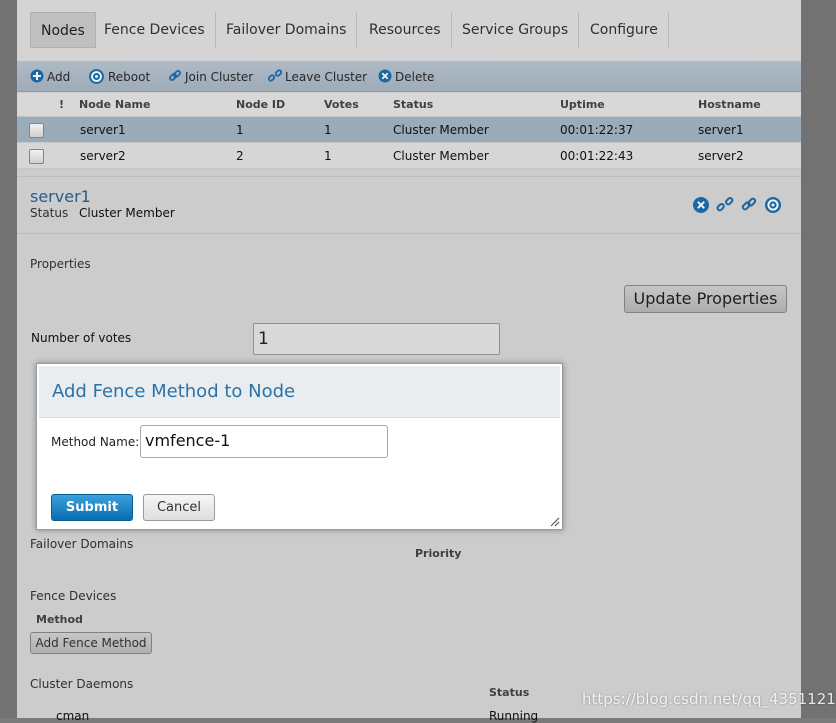 The width and height of the screenshot is (836, 723). Describe the element at coordinates (60, 264) in the screenshot. I see `properties-heading: Properties` at that location.